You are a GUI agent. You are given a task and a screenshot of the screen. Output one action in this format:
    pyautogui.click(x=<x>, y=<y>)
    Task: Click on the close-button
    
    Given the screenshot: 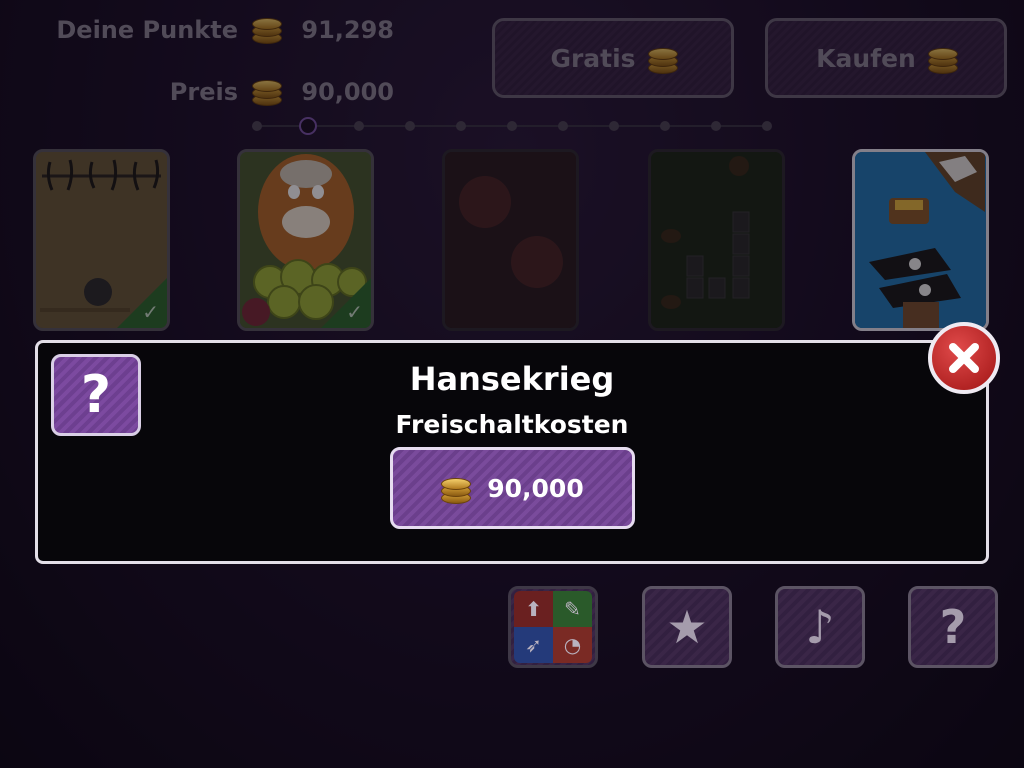 What is the action you would take?
    pyautogui.click(x=964, y=358)
    